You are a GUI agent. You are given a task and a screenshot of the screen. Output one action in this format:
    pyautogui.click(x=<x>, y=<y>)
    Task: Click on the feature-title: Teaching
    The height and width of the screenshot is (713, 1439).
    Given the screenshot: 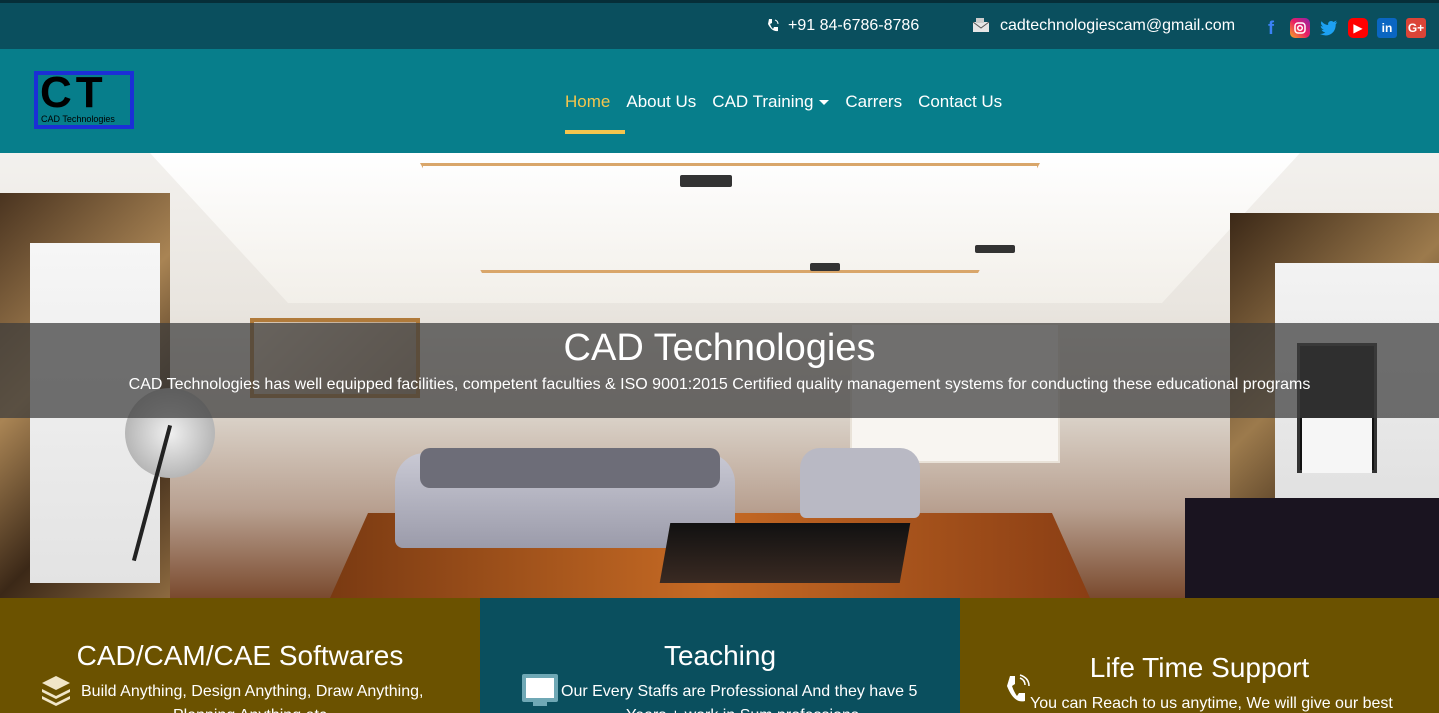 What is the action you would take?
    pyautogui.click(x=720, y=655)
    